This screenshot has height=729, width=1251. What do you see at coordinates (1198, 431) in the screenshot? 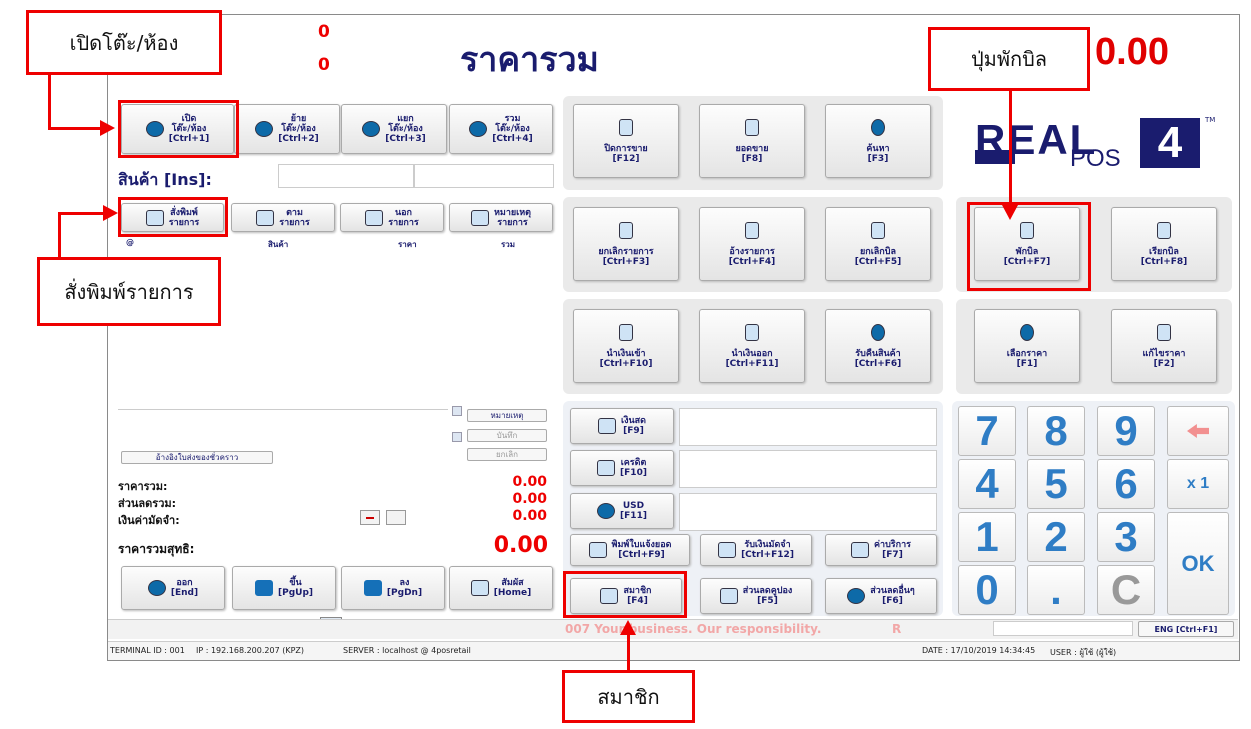
I see `backspace-button` at bounding box center [1198, 431].